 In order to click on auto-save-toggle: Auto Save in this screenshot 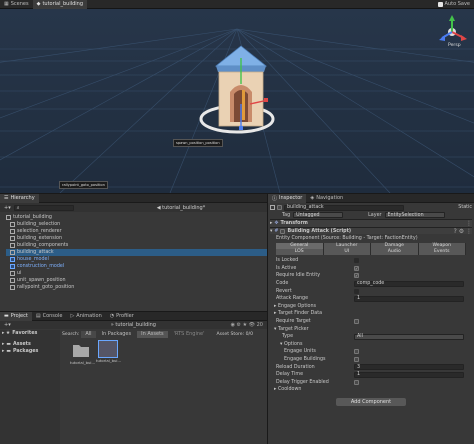, I will do `click(454, 4)`.